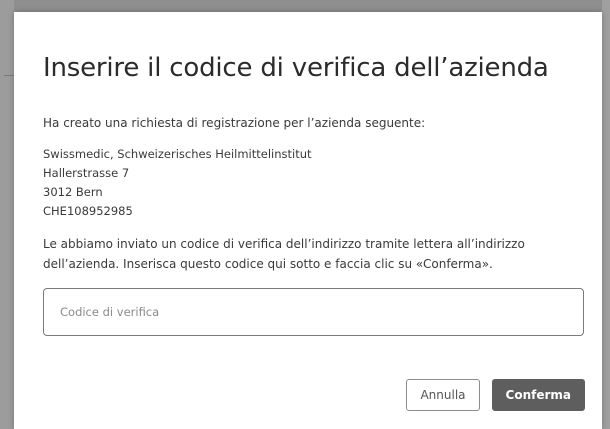 This screenshot has width=610, height=429. I want to click on verification-code-input, so click(313, 312).